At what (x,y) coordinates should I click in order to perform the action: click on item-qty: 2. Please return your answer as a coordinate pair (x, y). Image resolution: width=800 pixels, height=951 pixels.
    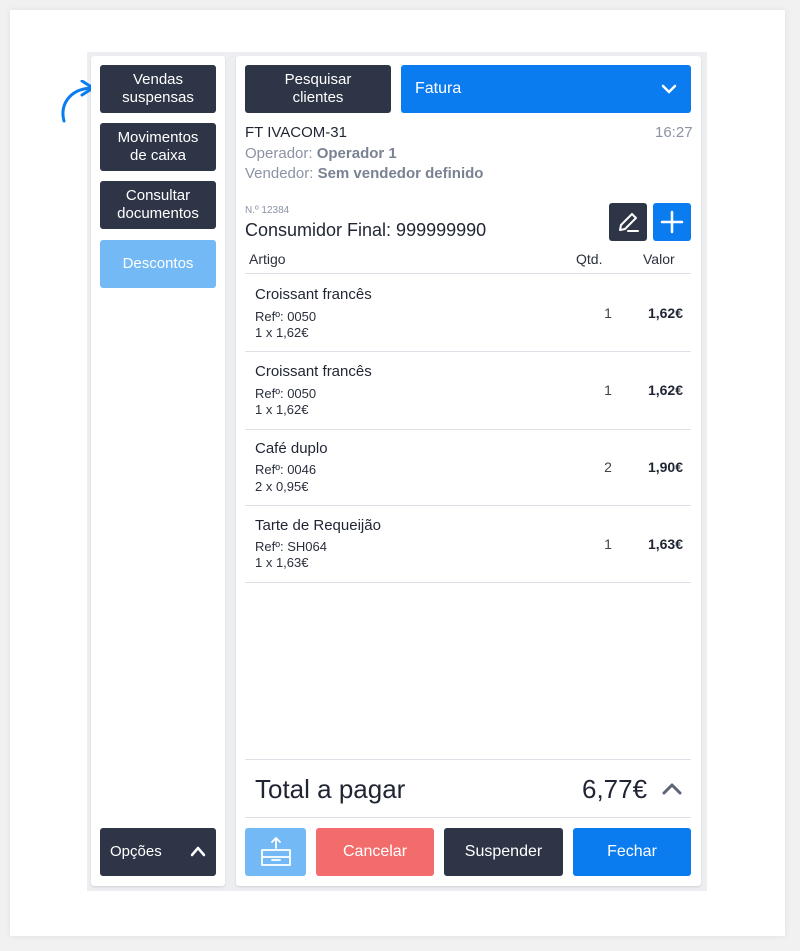
    Looking at the image, I should click on (608, 467).